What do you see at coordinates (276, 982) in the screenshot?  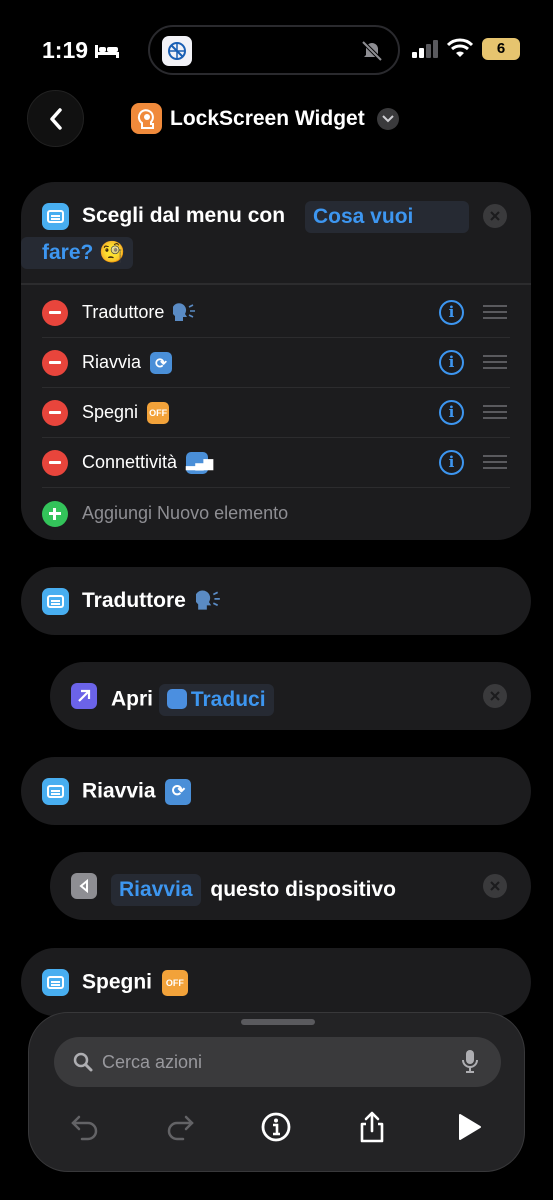 I see `menu-case-spegni: Spegni OFF` at bounding box center [276, 982].